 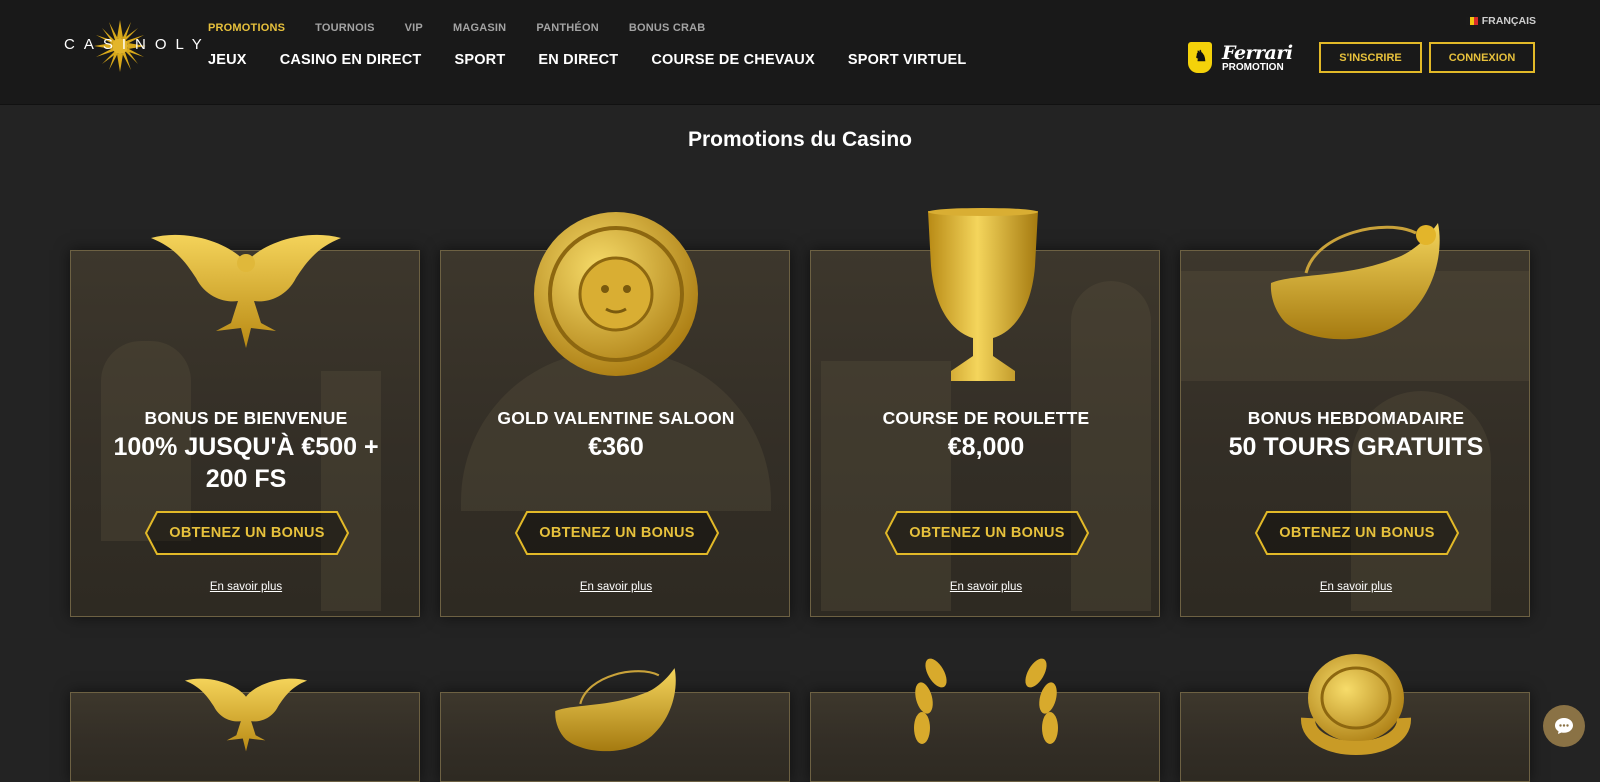 I want to click on promo-subtitle: BONUS DE BIENVENUE, so click(x=246, y=418).